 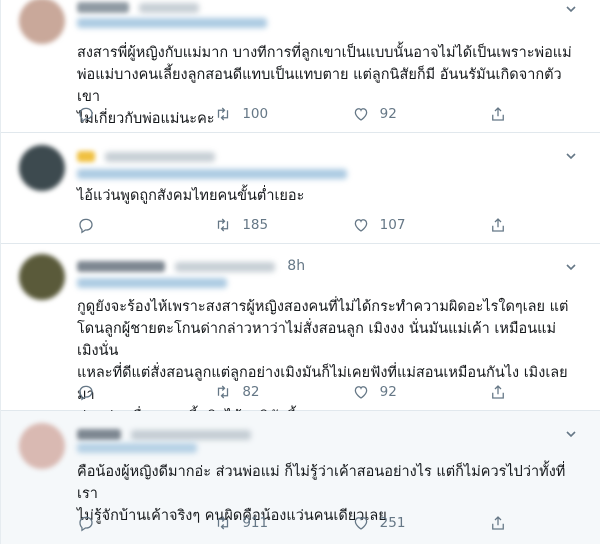 I want to click on retweet-count: 185, so click(x=255, y=225).